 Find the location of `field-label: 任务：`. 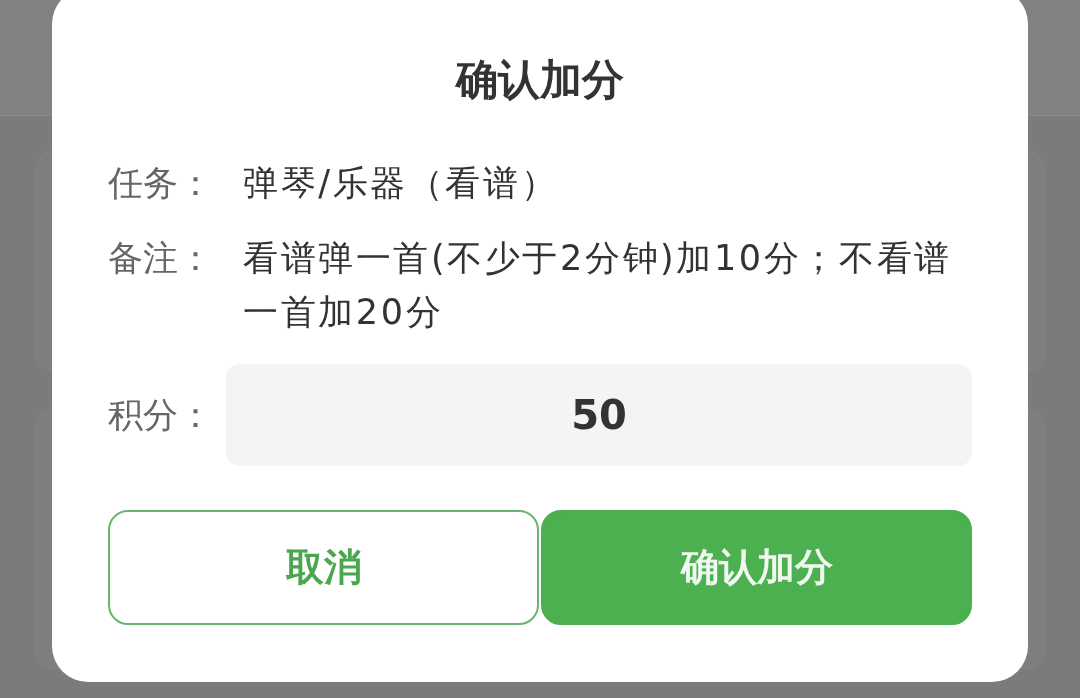

field-label: 任务： is located at coordinates (161, 183).